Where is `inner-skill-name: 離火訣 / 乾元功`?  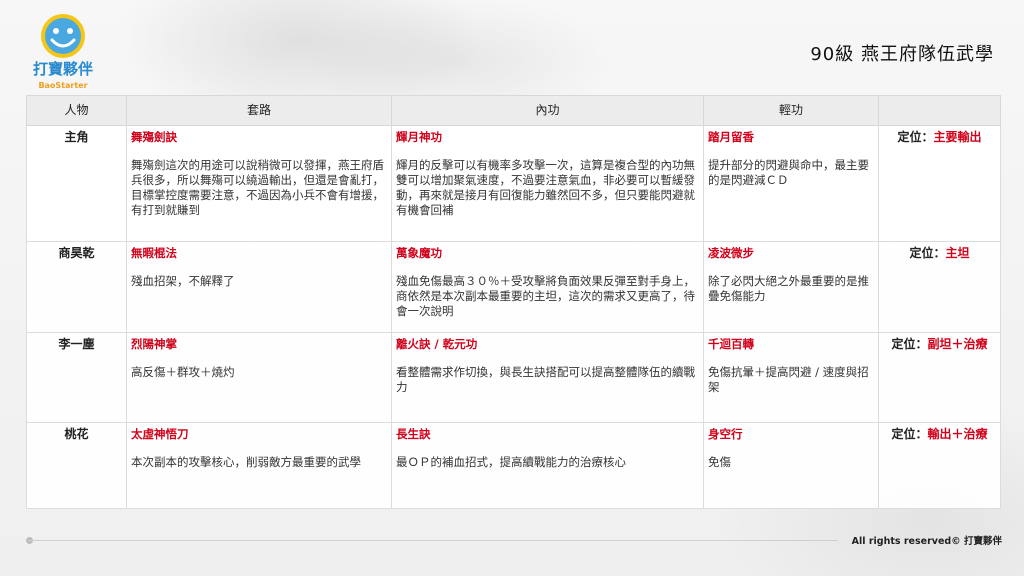 inner-skill-name: 離火訣 / 乾元功 is located at coordinates (437, 344).